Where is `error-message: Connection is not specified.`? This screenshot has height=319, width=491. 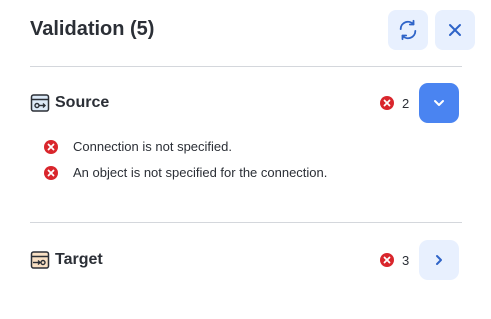 error-message: Connection is not specified. is located at coordinates (152, 146).